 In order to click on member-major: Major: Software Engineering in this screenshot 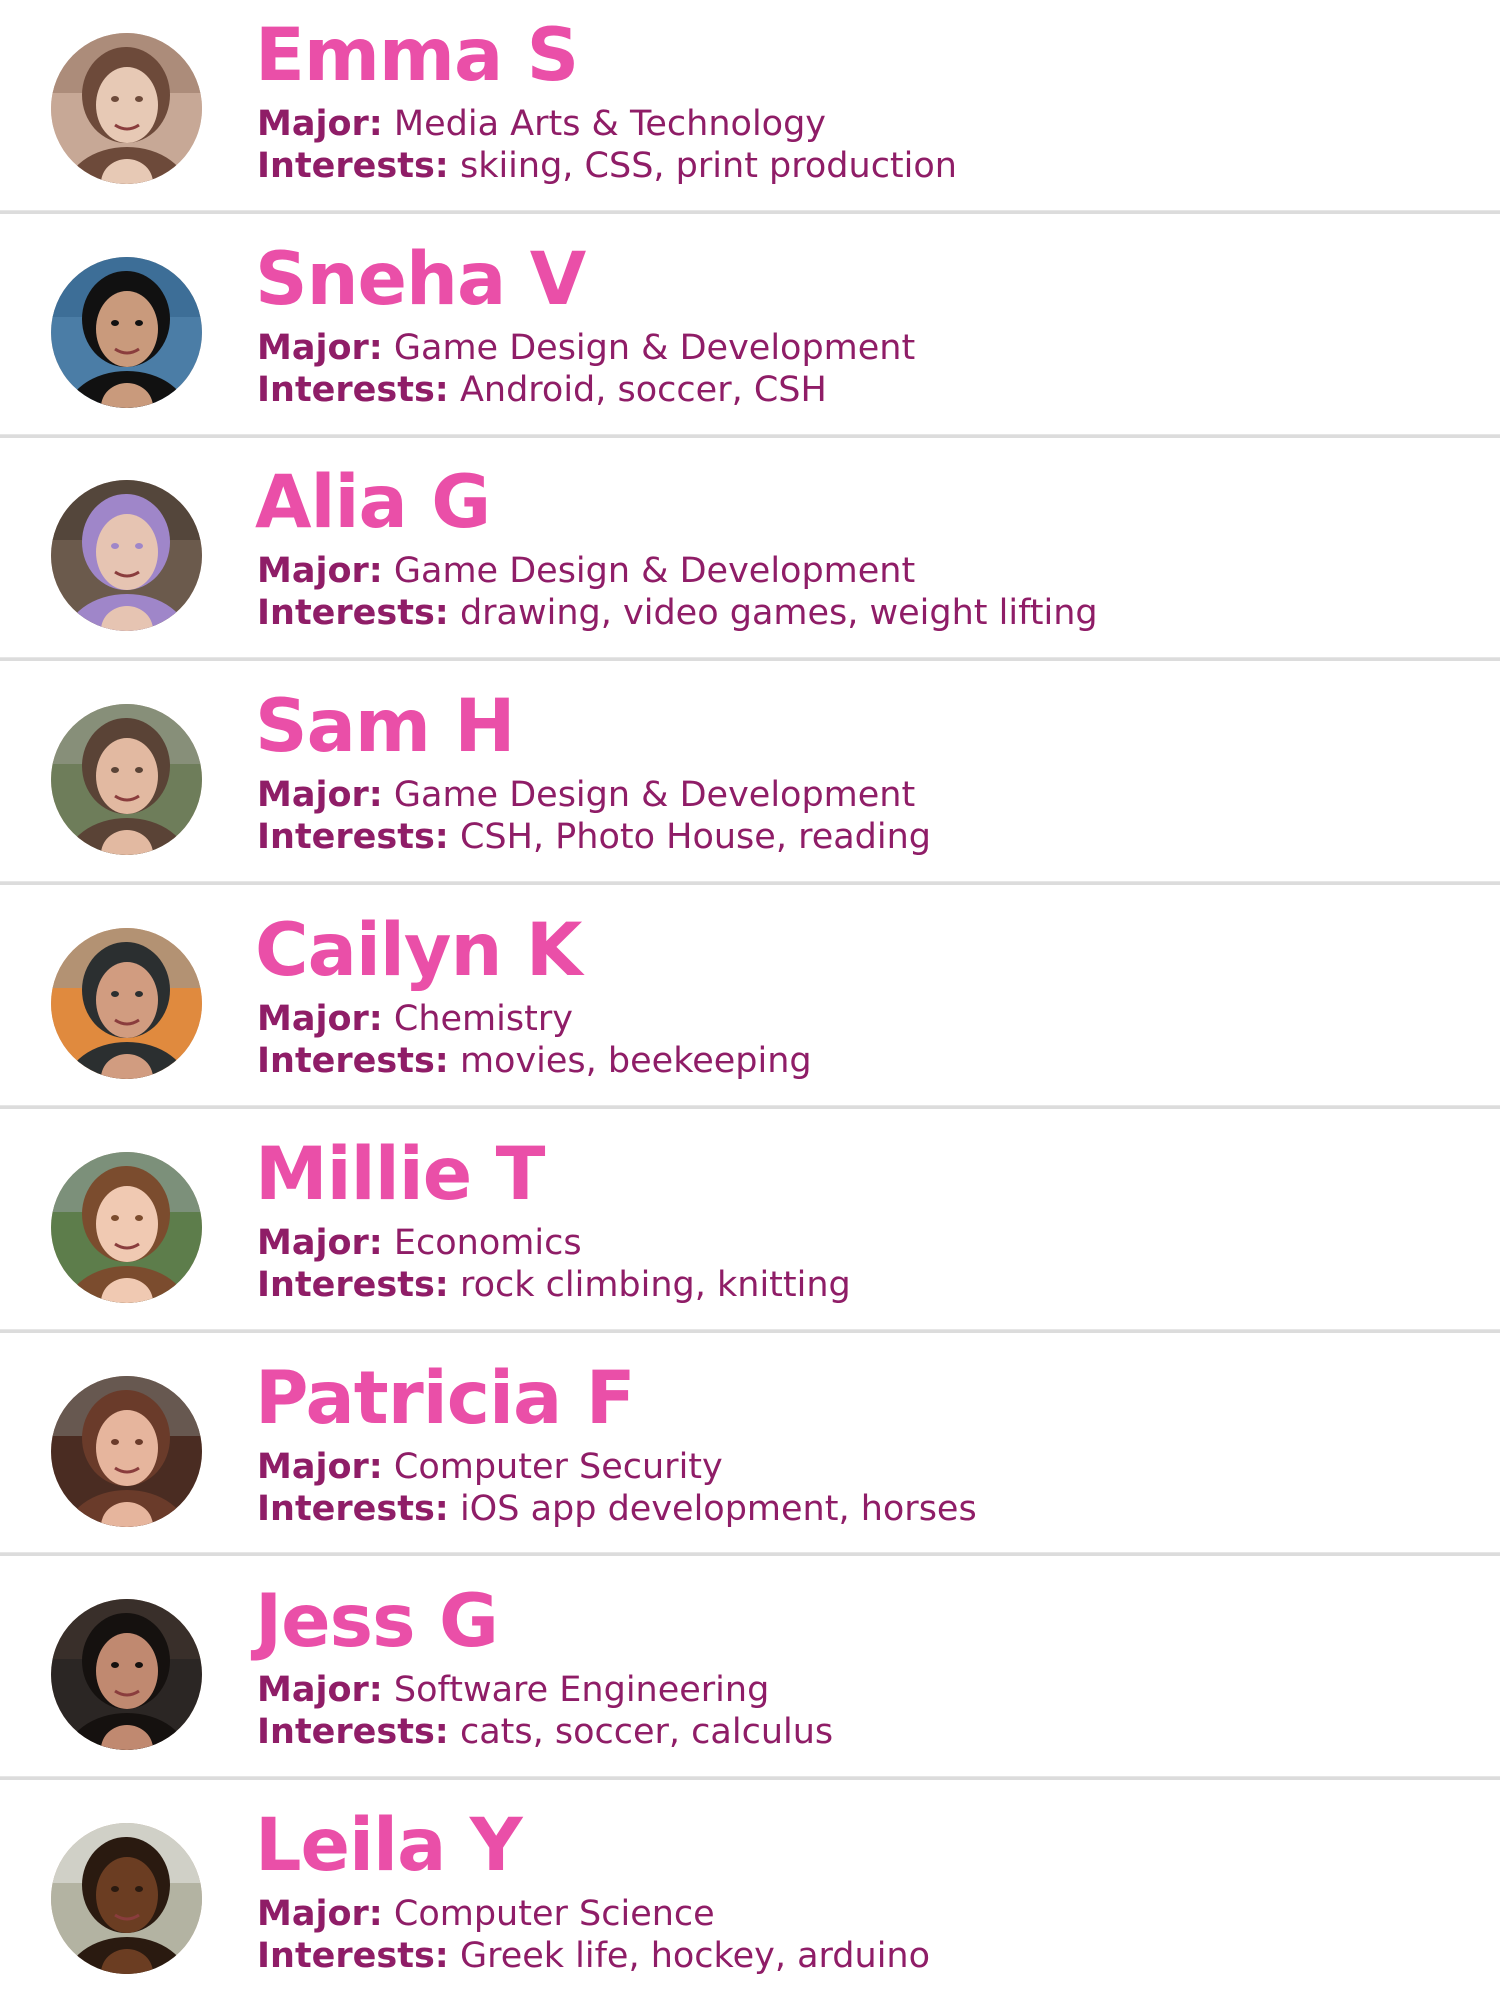, I will do `click(513, 1690)`.